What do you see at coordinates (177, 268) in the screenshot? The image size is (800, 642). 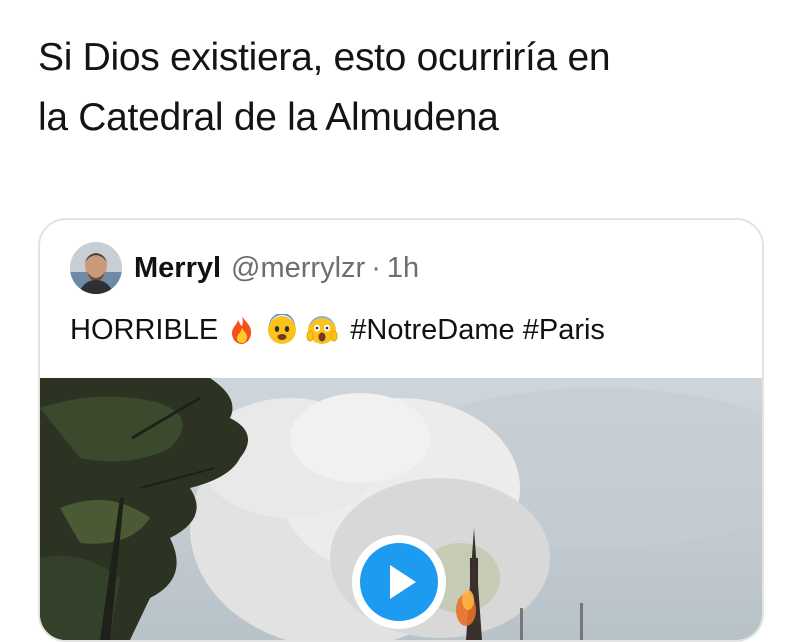 I see `author-name: Merryl` at bounding box center [177, 268].